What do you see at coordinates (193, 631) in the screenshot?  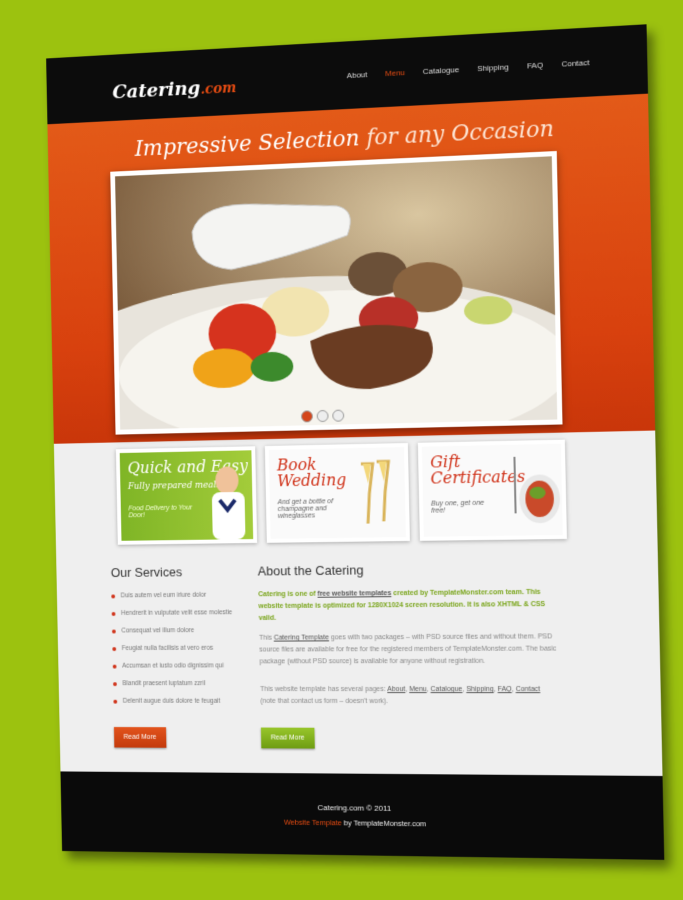 I see `list-item: Consequat vel illum dolore` at bounding box center [193, 631].